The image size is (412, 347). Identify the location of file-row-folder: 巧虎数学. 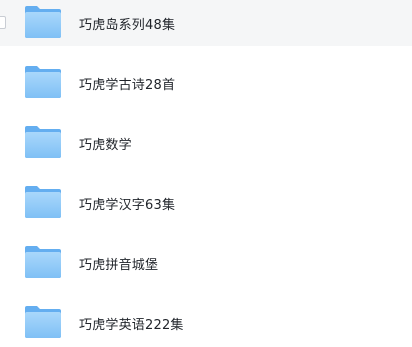
(206, 143).